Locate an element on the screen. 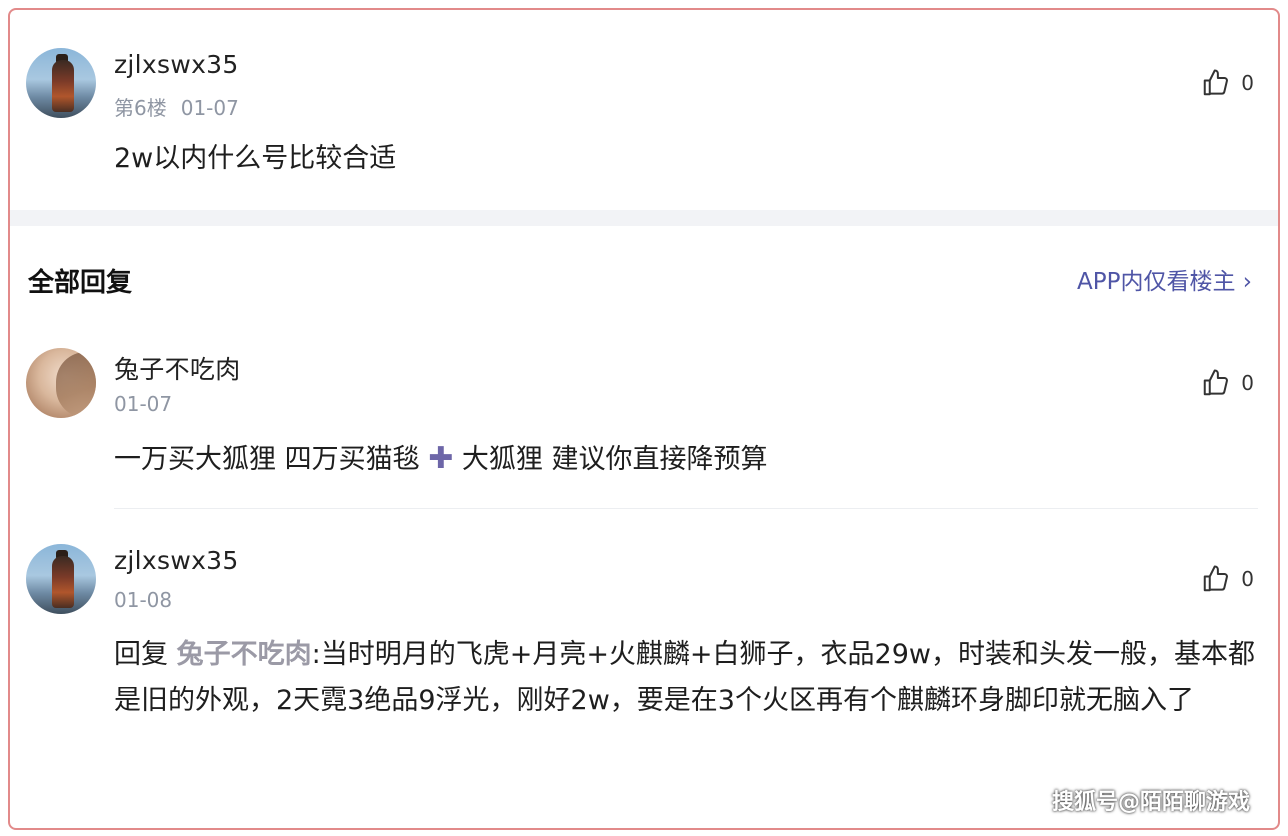  reply-text-part: 一万买大狐狸 四万买猫毯 is located at coordinates (267, 459).